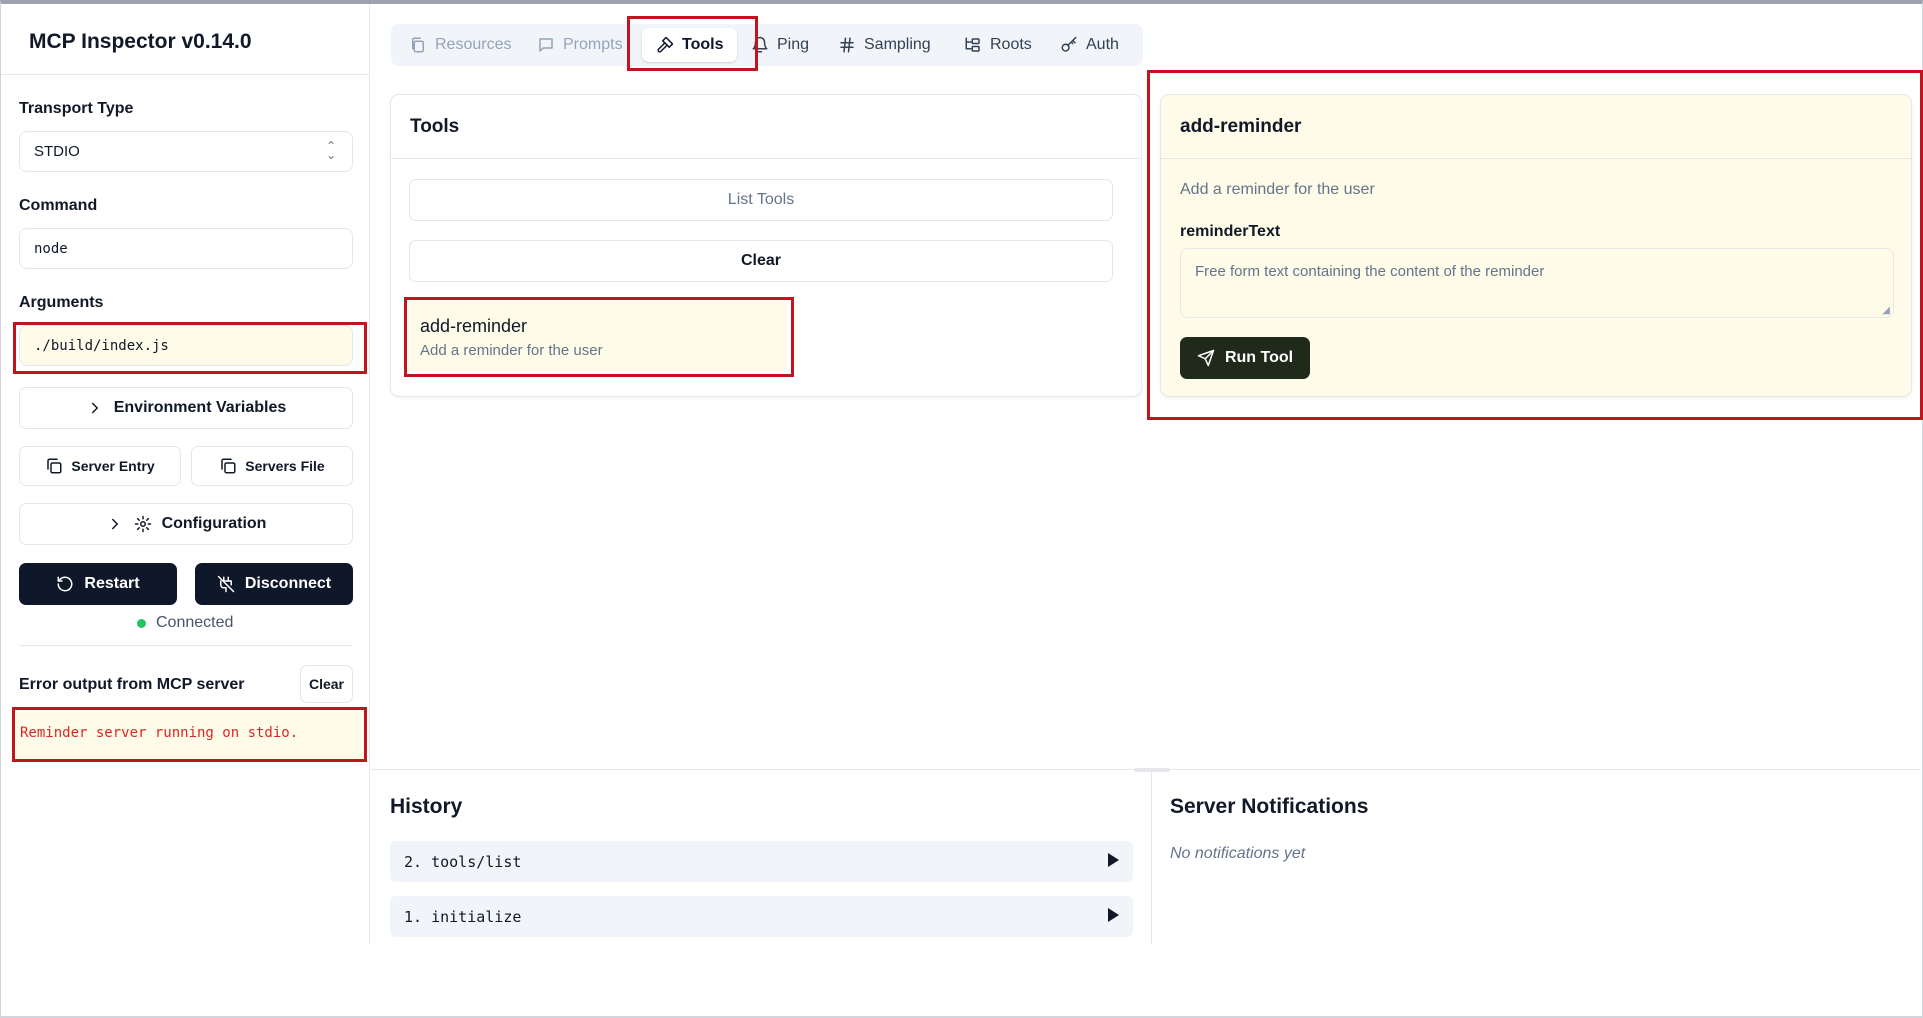 This screenshot has height=1018, width=1923. What do you see at coordinates (195, 622) in the screenshot?
I see `connection-status-text: Connected` at bounding box center [195, 622].